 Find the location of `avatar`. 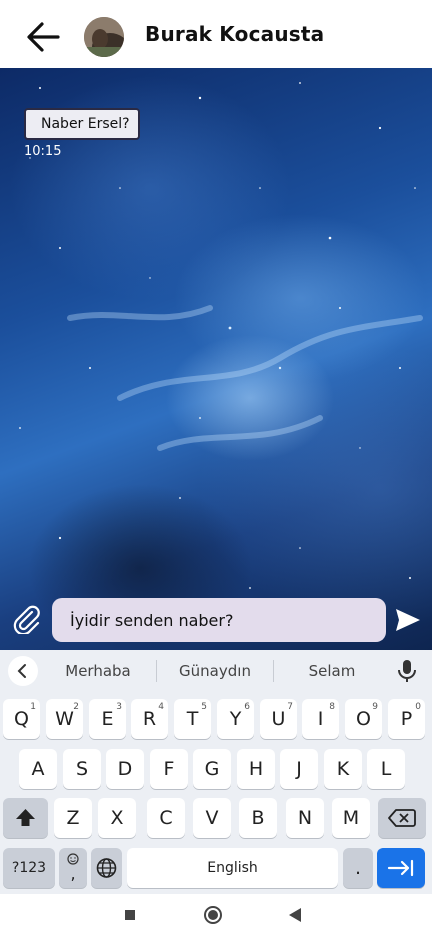

avatar is located at coordinates (104, 37).